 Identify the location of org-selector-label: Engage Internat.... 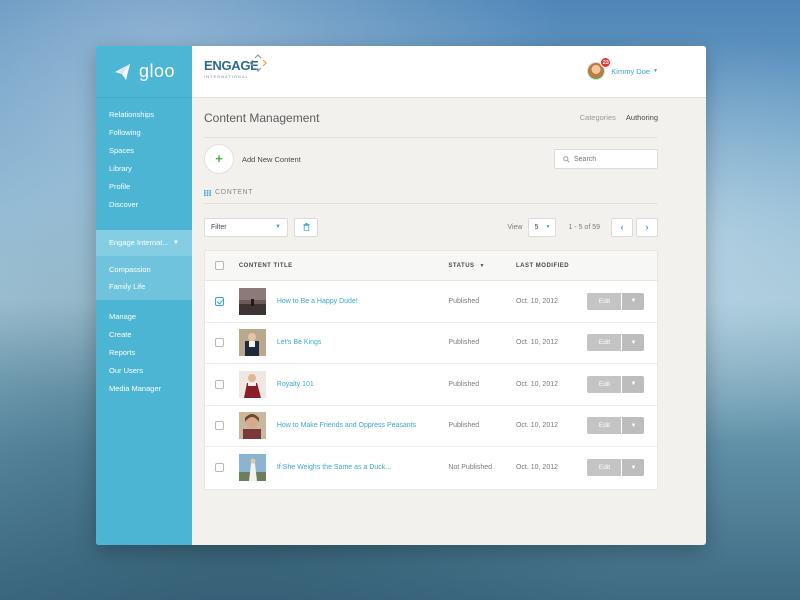
(139, 242).